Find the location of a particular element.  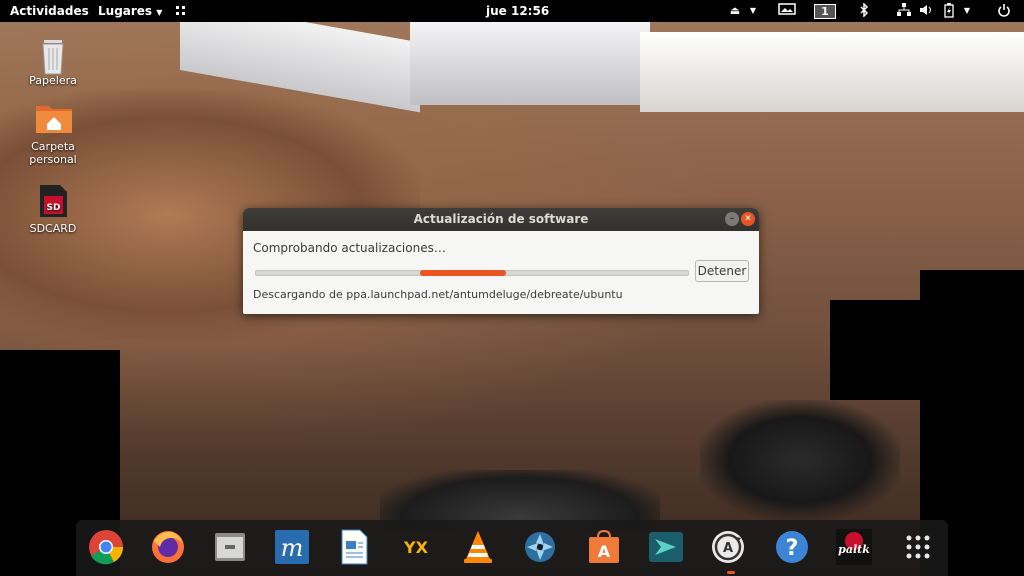

desktop-icon-label: Carpeta personal is located at coordinates (53, 153).